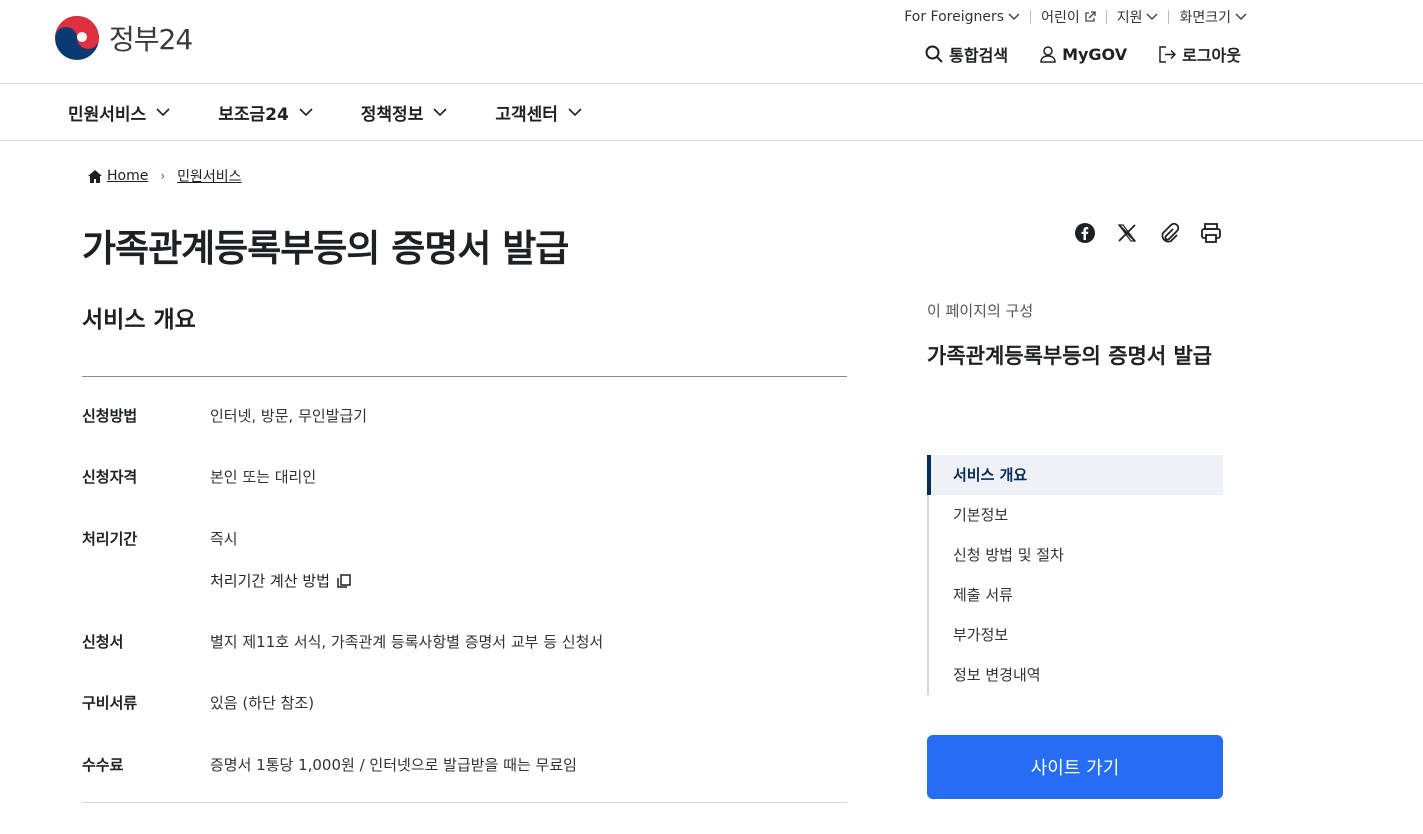 The width and height of the screenshot is (1423, 834). I want to click on go-to-site-button: 사이트 가기, so click(1075, 767).